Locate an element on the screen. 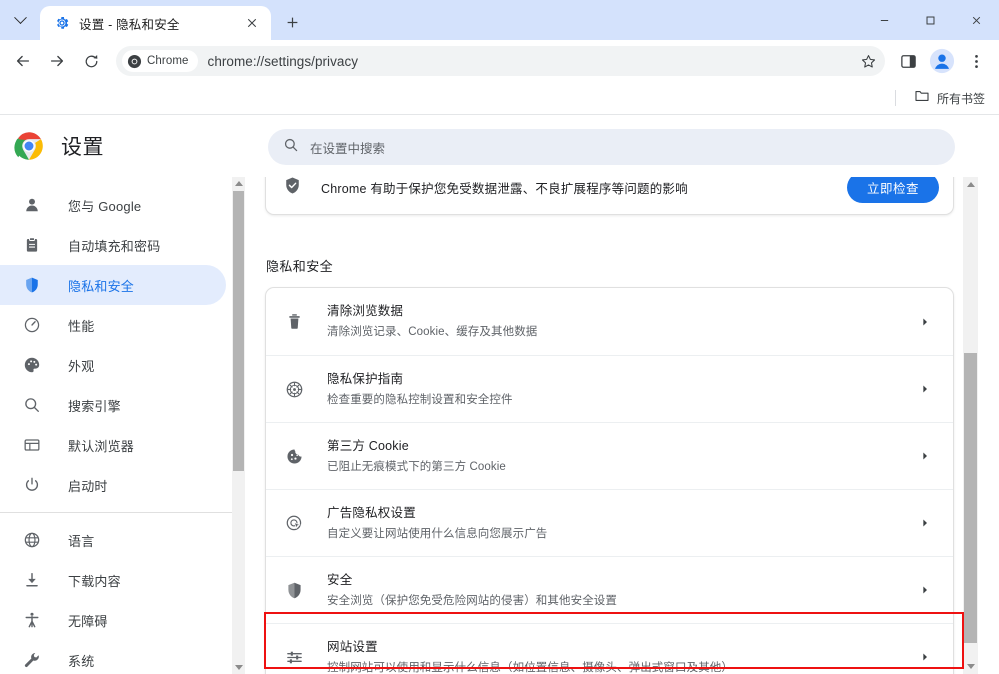 The height and width of the screenshot is (674, 999). settings-row-ad-privacy: 广告隐私权设置 自定义要让网站使用什么信息向您展示广告 is located at coordinates (609, 522).